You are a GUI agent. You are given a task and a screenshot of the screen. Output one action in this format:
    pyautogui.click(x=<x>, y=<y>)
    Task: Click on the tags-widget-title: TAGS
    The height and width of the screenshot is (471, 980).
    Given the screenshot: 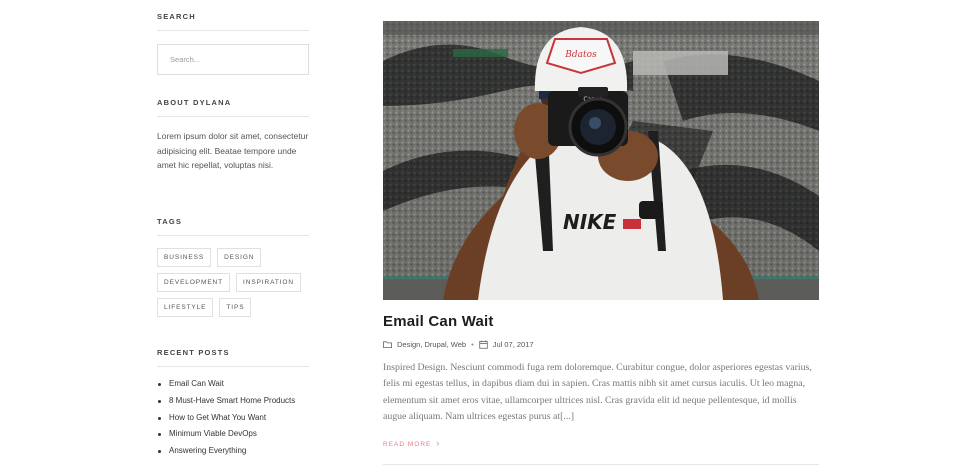 What is the action you would take?
    pyautogui.click(x=233, y=226)
    